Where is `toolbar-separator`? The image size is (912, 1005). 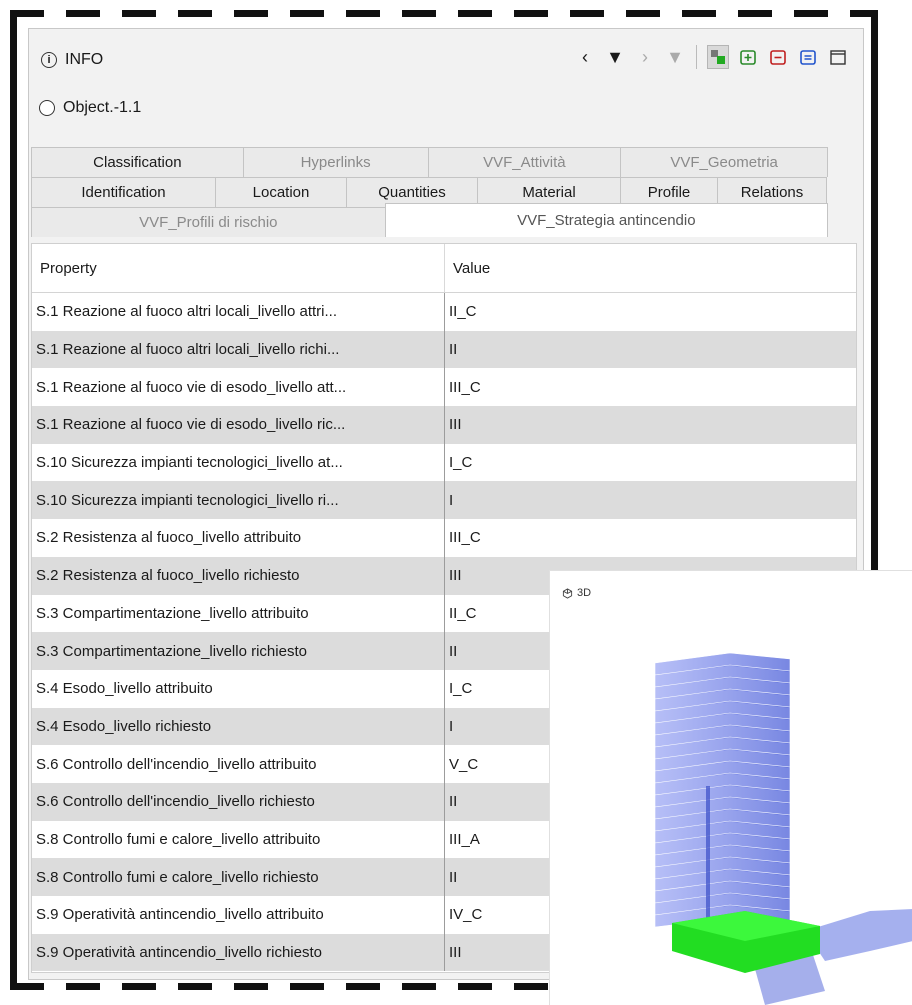 toolbar-separator is located at coordinates (696, 57).